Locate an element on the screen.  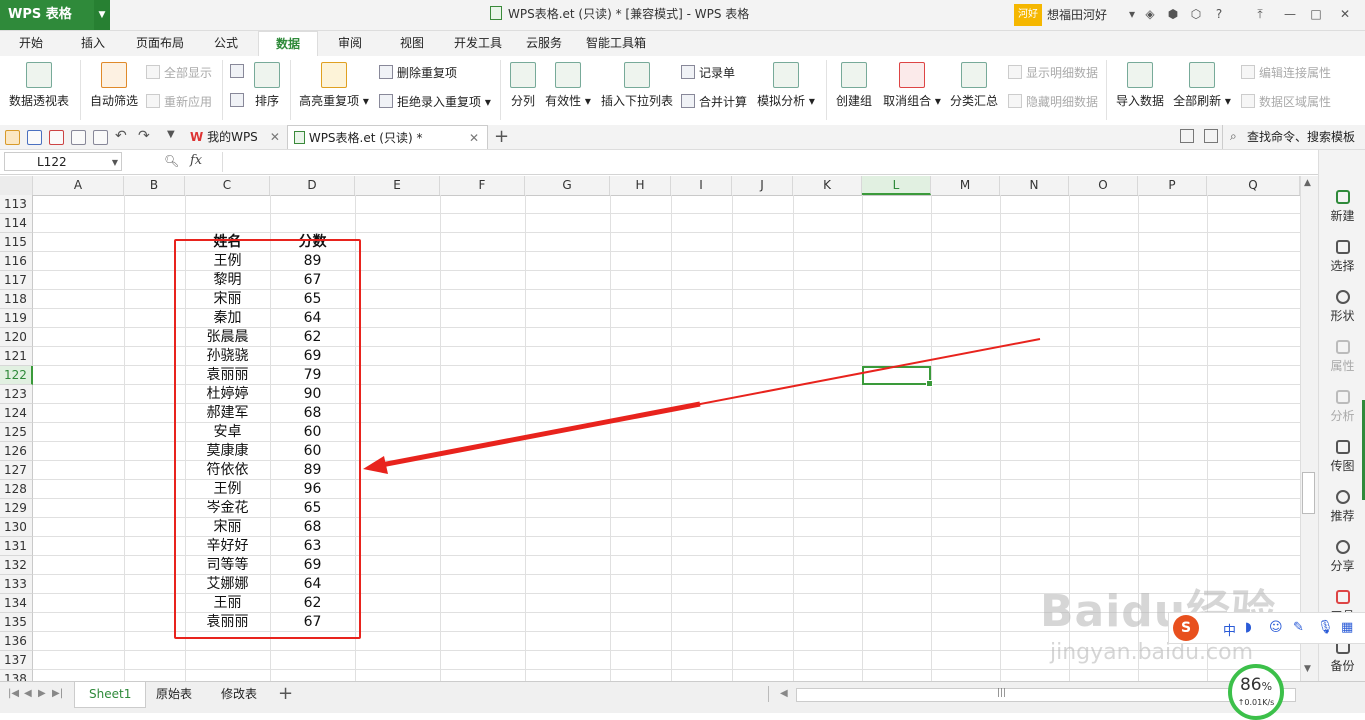
upload-image-button: 传图 is located at coordinates (1342, 457).